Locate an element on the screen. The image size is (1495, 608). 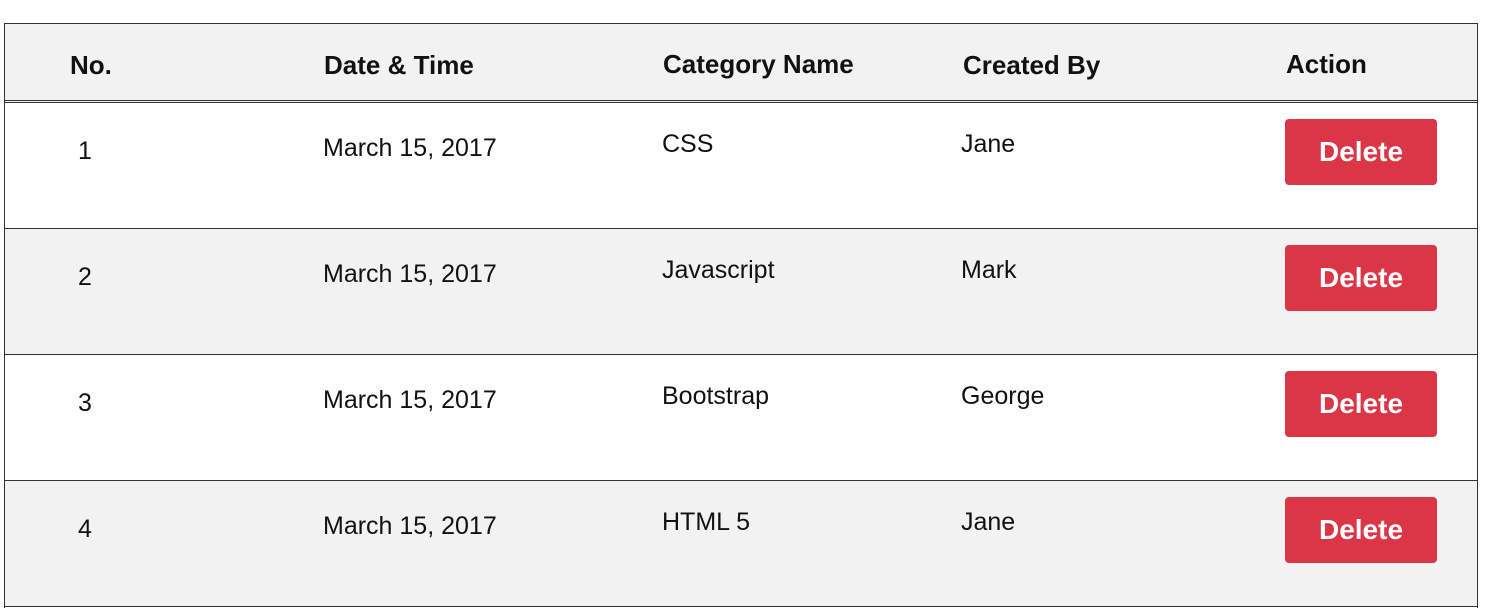
row-number: 4 is located at coordinates (85, 529).